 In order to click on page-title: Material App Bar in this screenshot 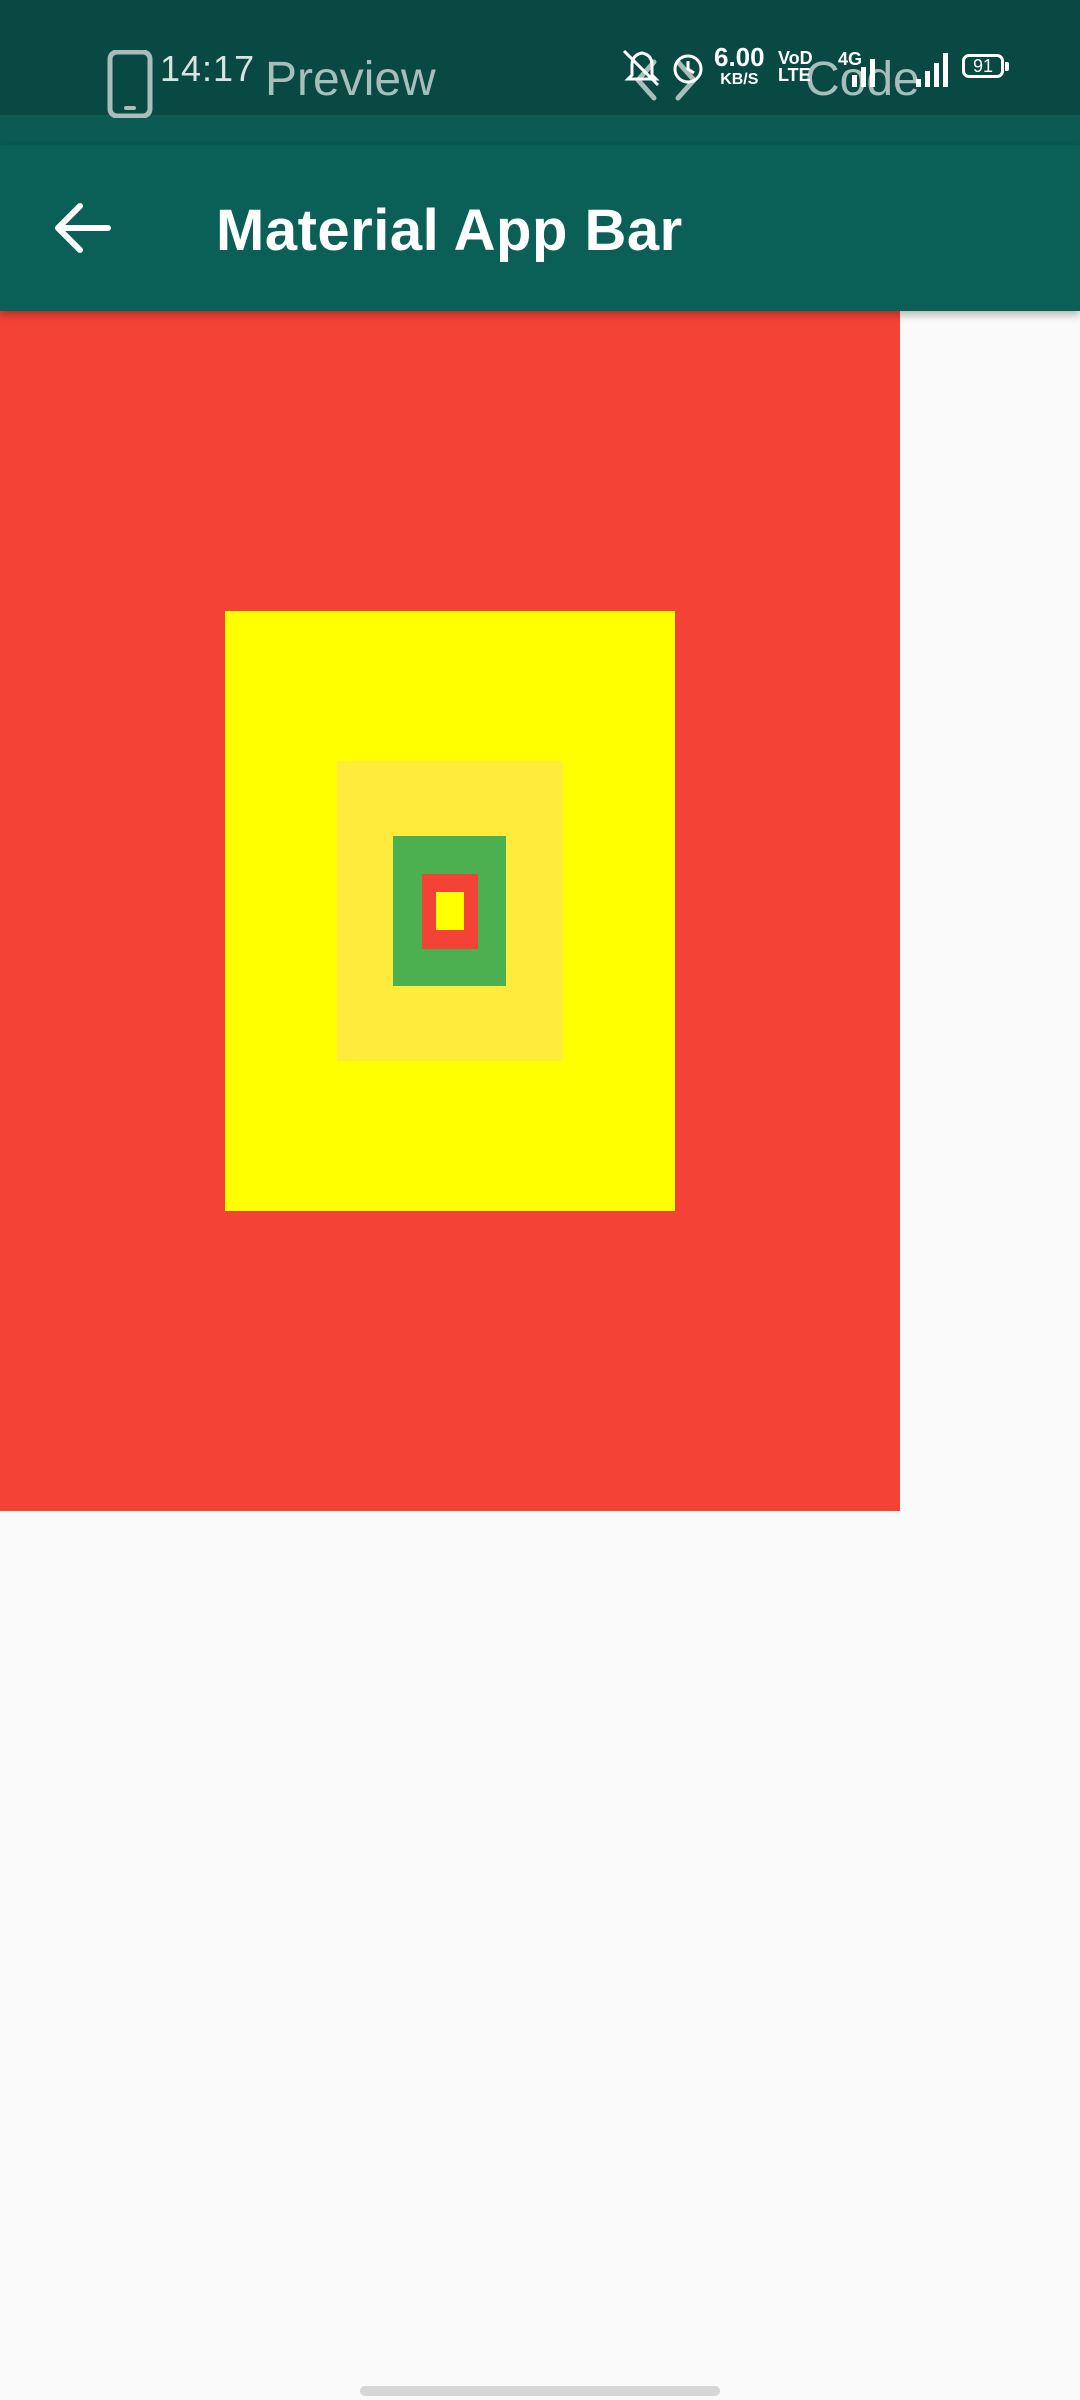, I will do `click(449, 230)`.